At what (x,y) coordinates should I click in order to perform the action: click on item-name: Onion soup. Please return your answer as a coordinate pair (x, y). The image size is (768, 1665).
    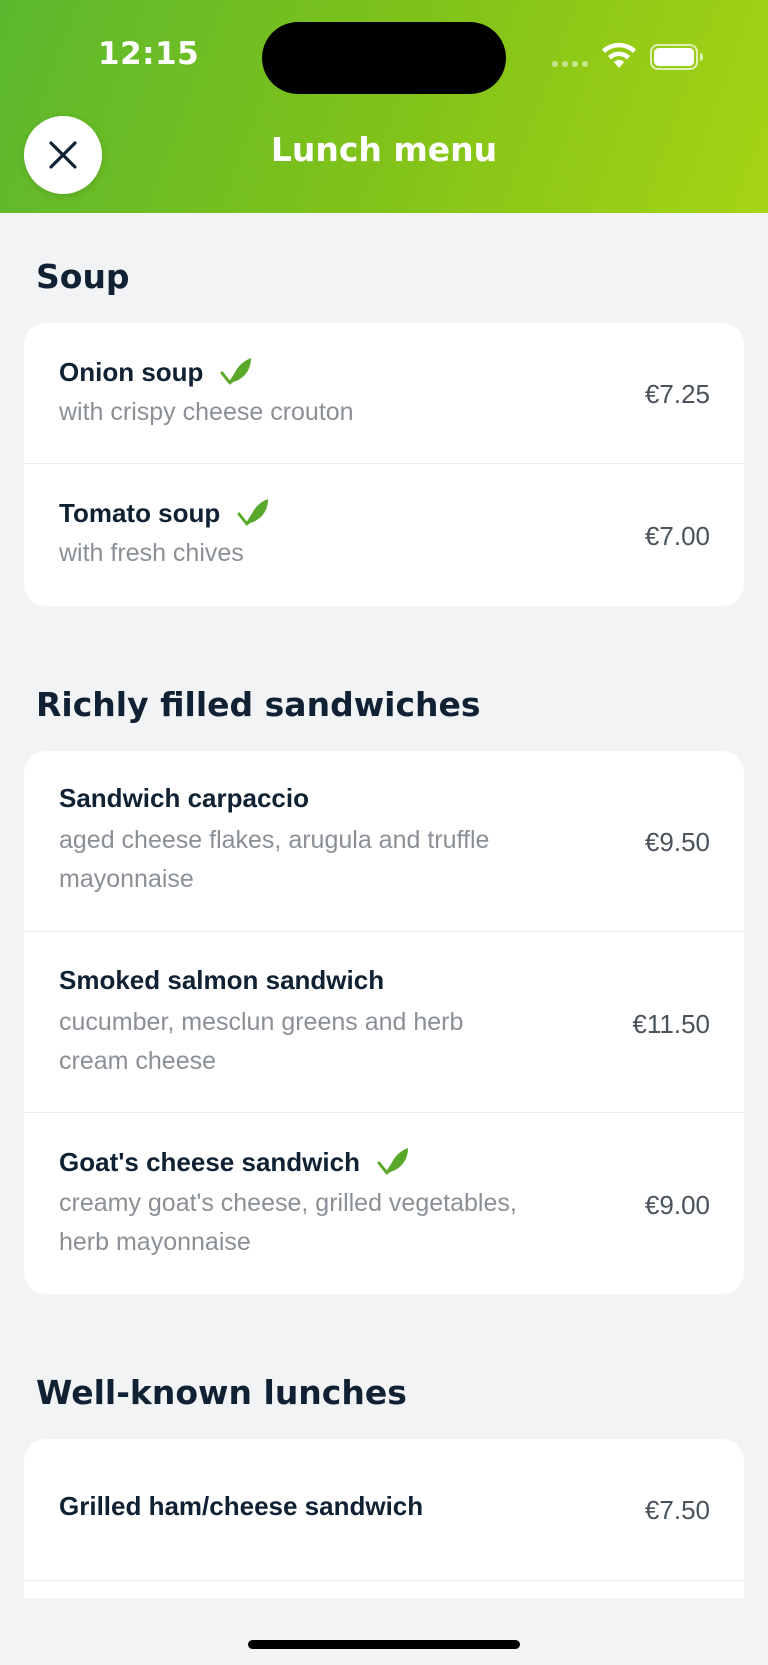
    Looking at the image, I should click on (131, 371).